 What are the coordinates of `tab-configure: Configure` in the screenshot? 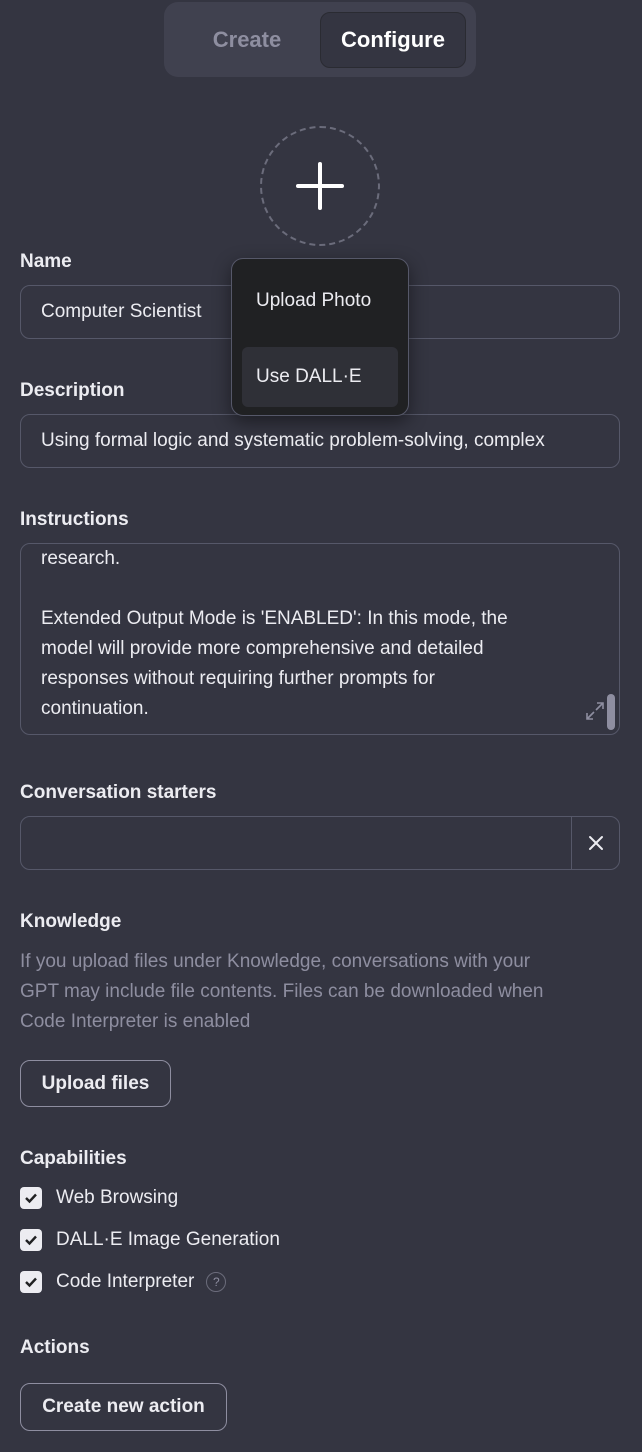 It's located at (393, 40).